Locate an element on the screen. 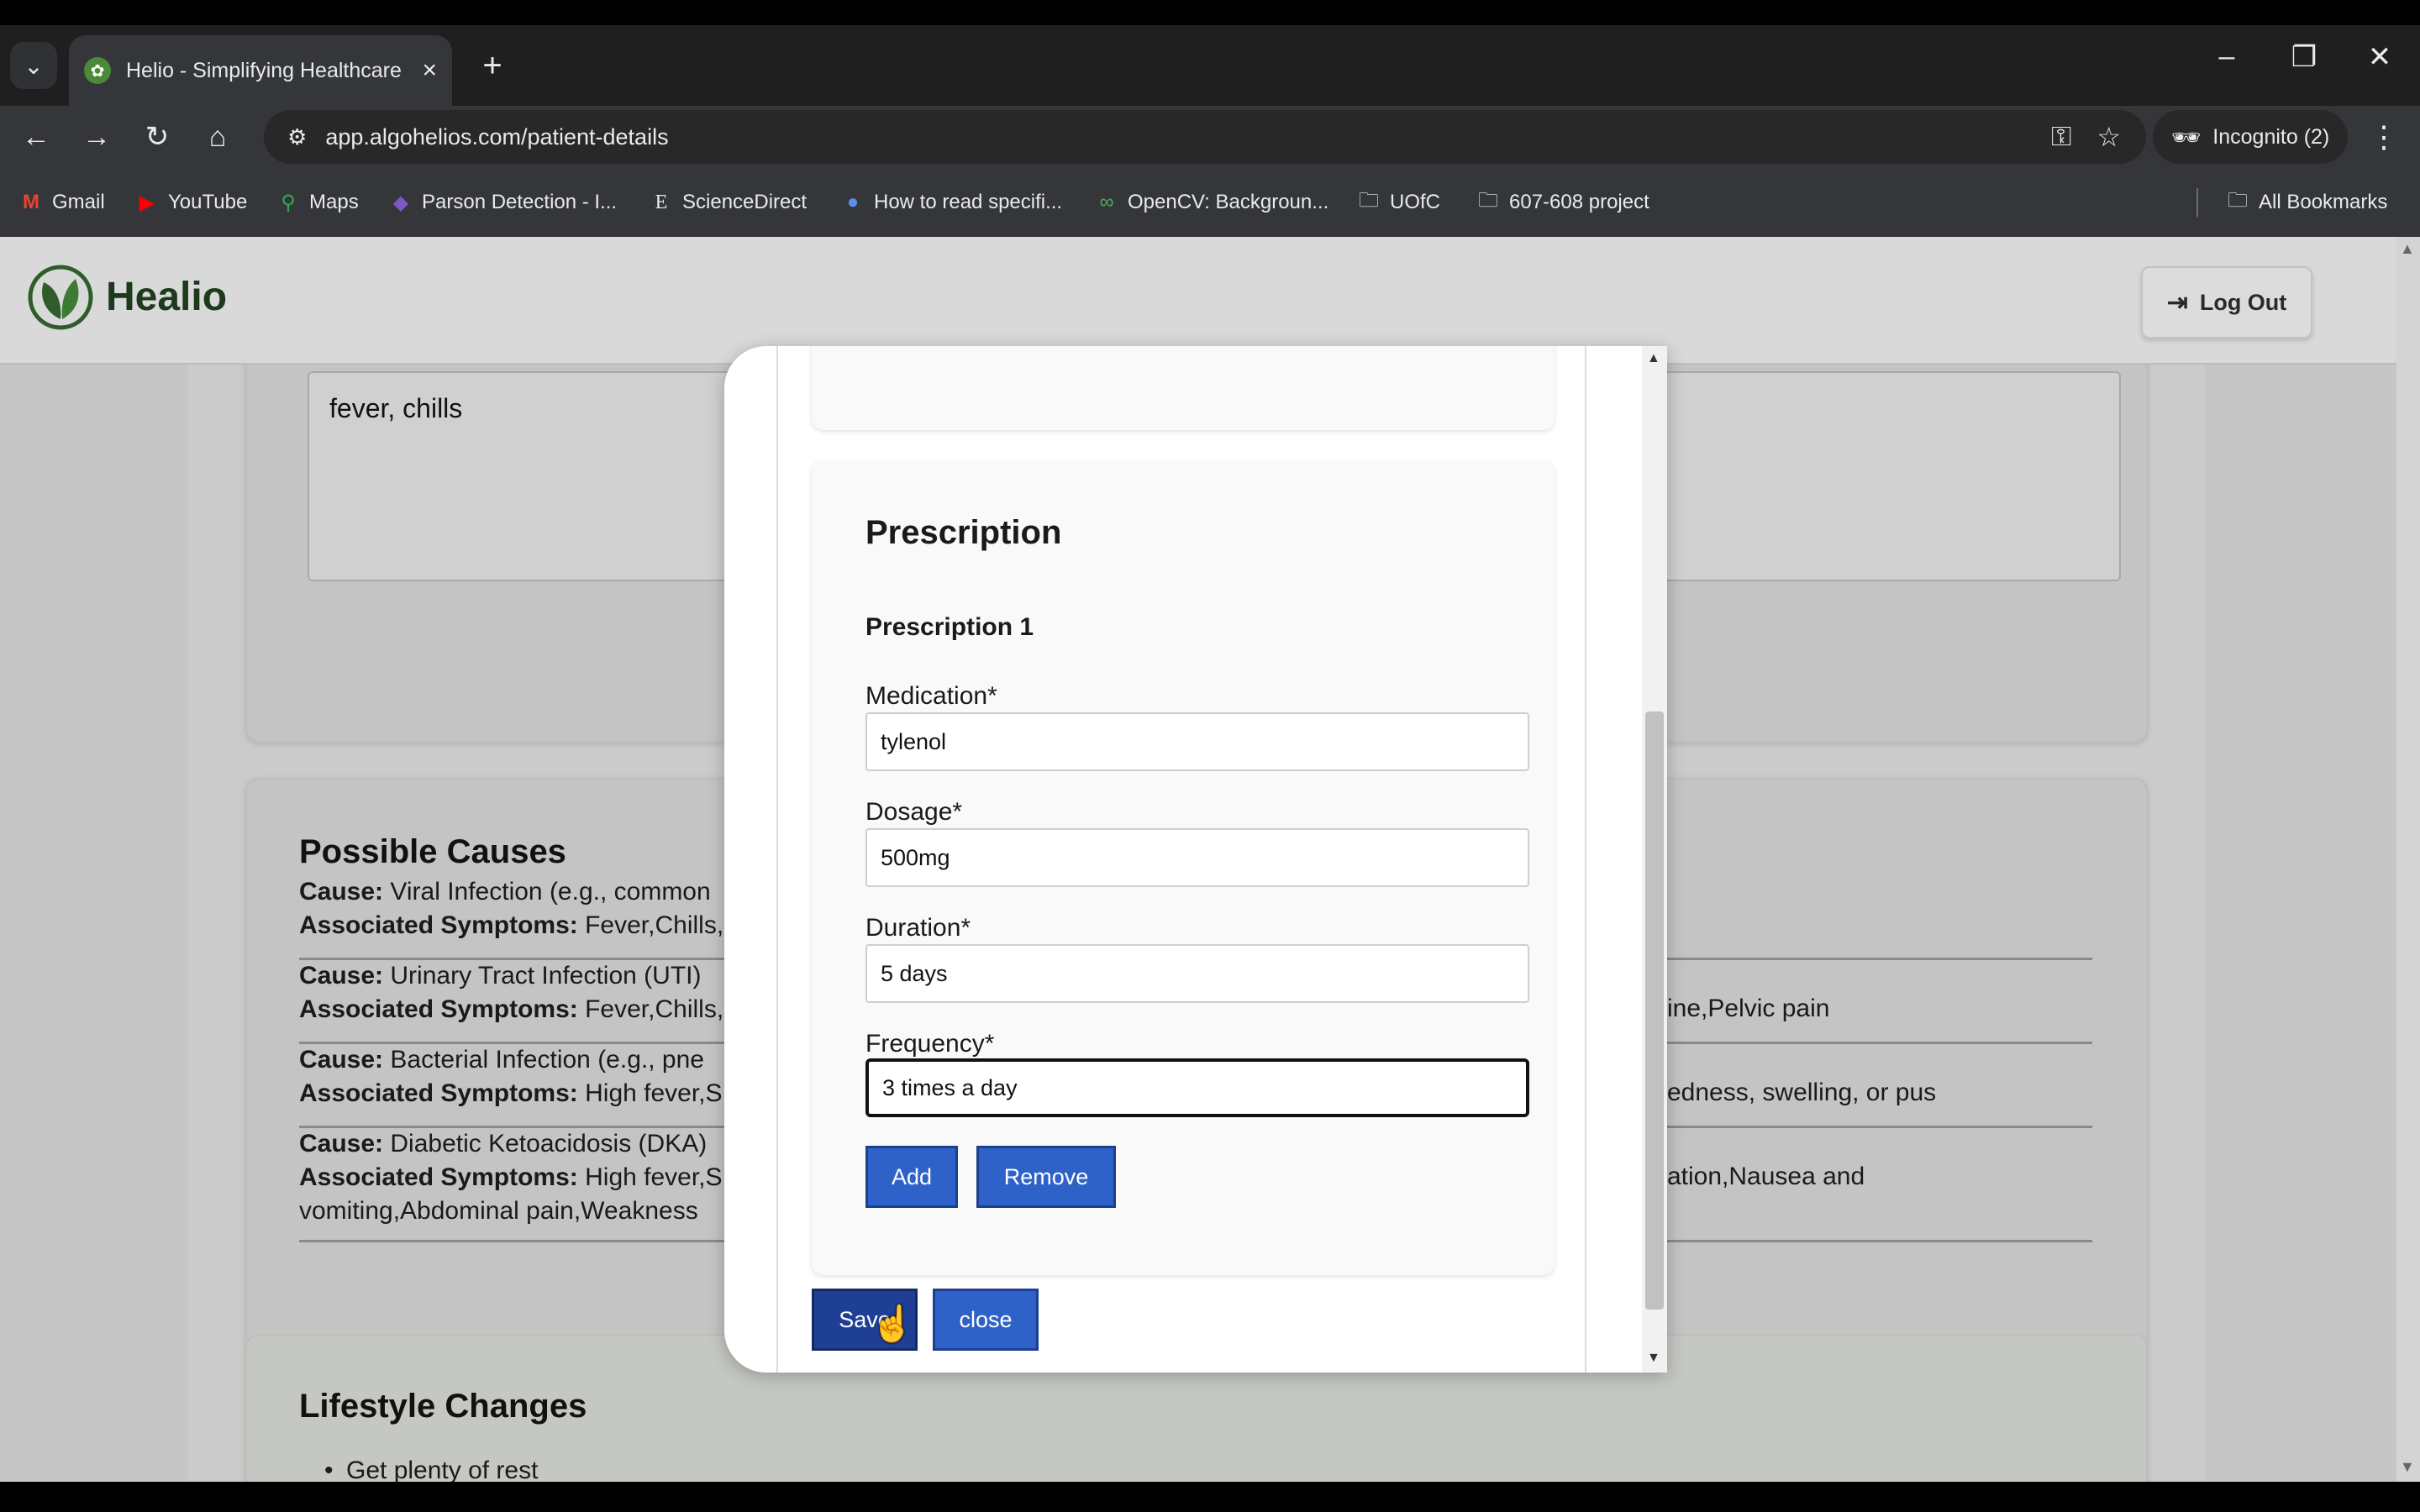  all-bookmarks-folder: 🗀 All Bookmarks is located at coordinates (2306, 202).